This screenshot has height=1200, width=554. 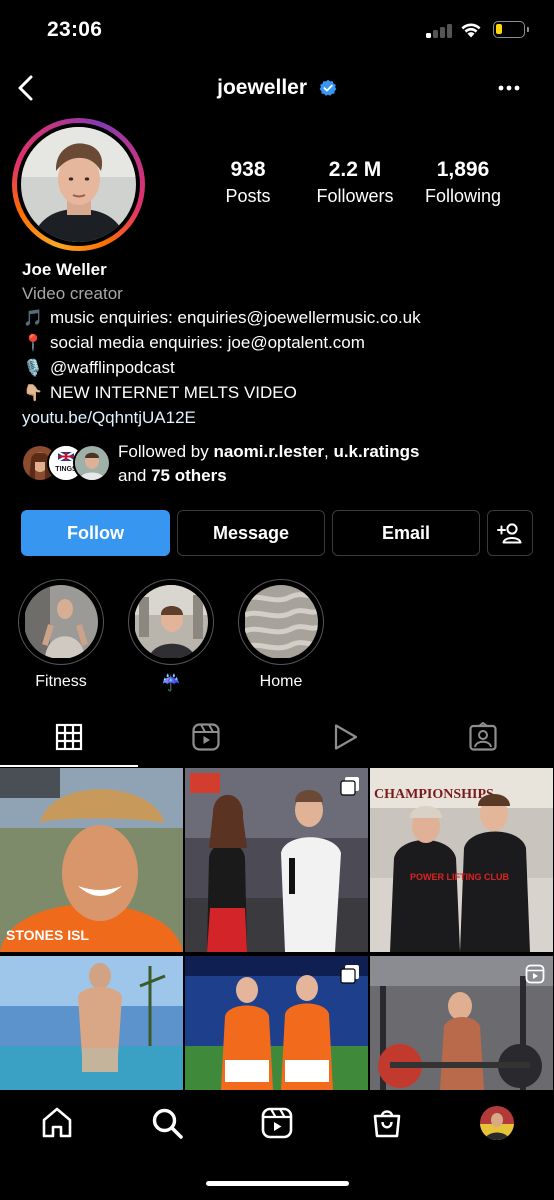 I want to click on mutual-username: naomi.r.lester, so click(x=268, y=451).